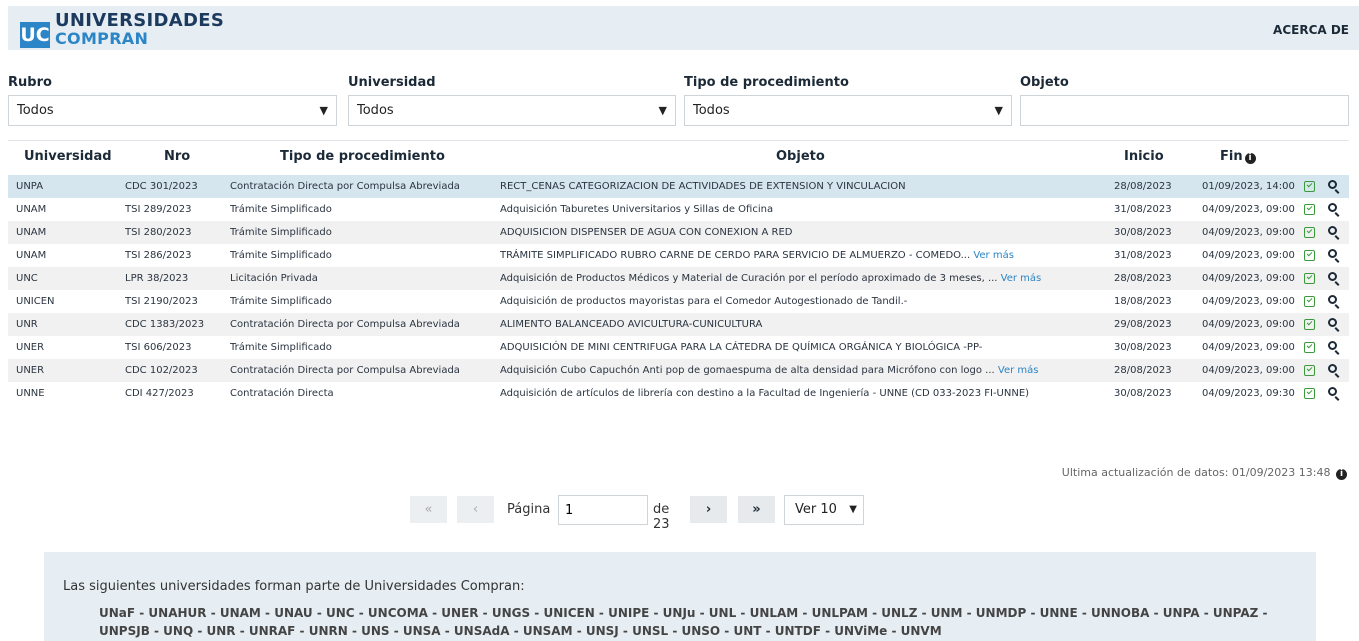  Describe the element at coordinates (998, 110) in the screenshot. I see `chevron-down-icon: ▼` at that location.